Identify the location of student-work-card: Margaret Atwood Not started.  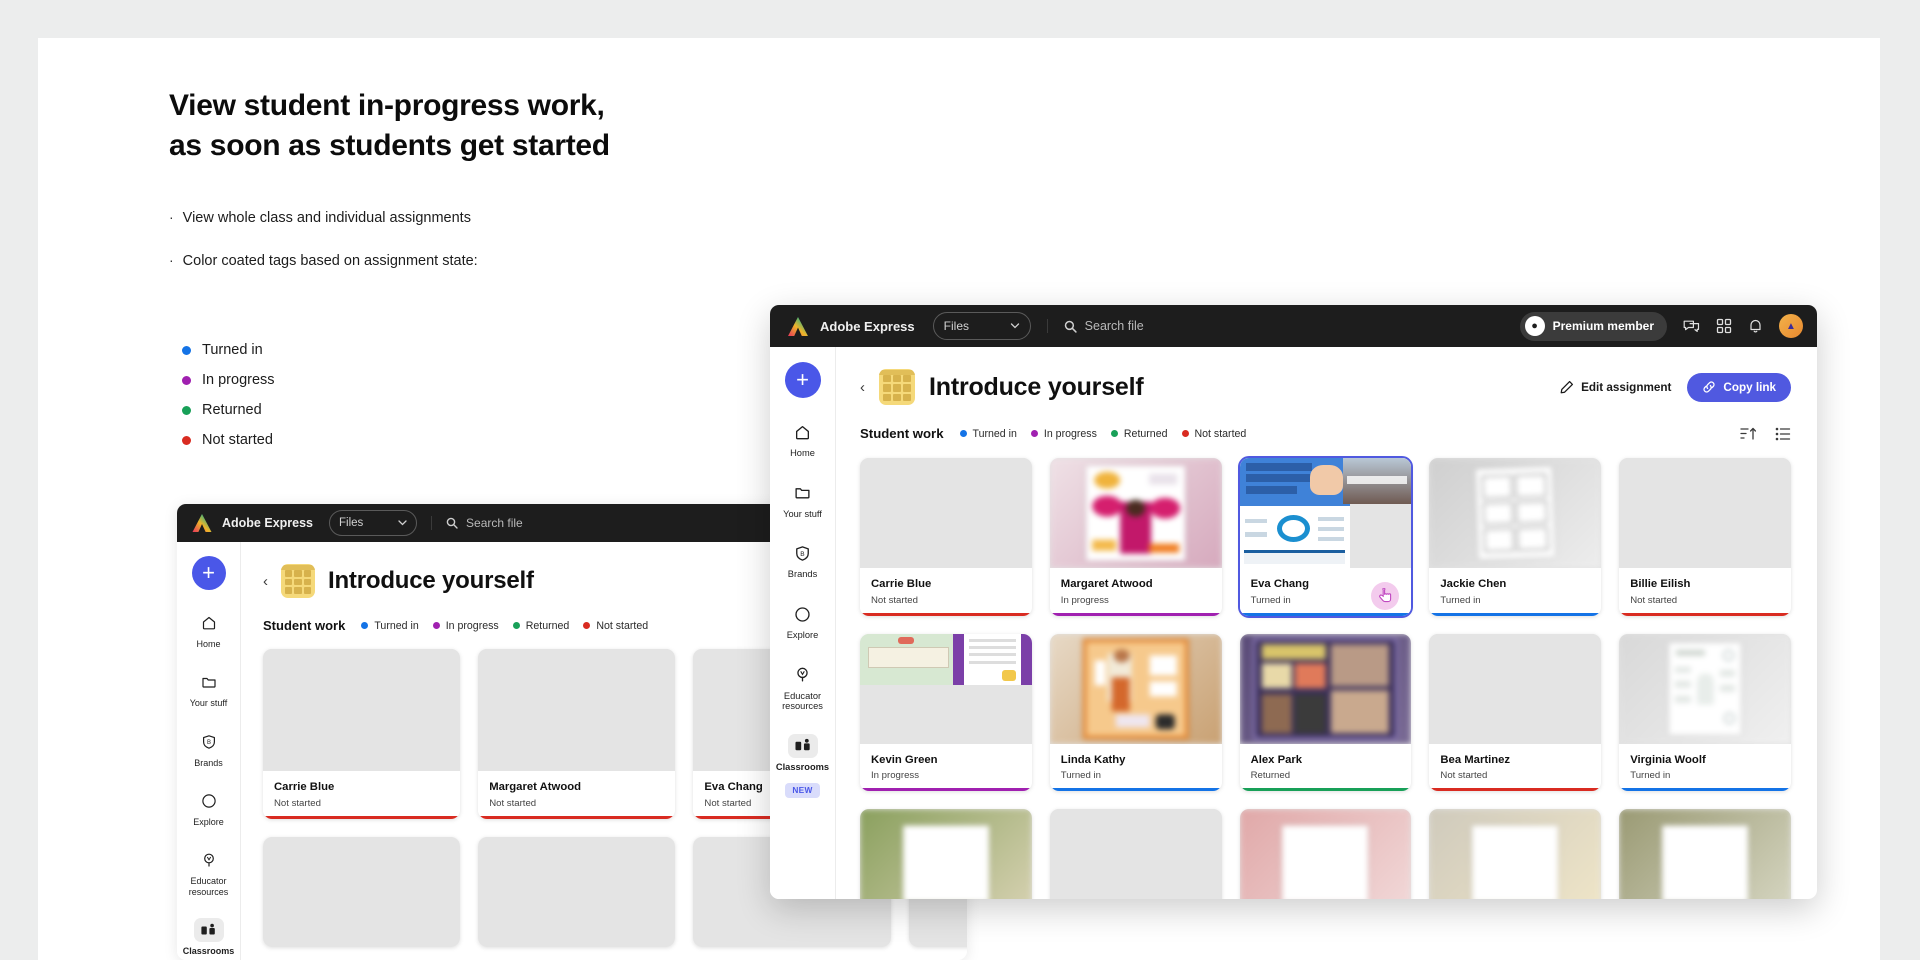
(577, 734).